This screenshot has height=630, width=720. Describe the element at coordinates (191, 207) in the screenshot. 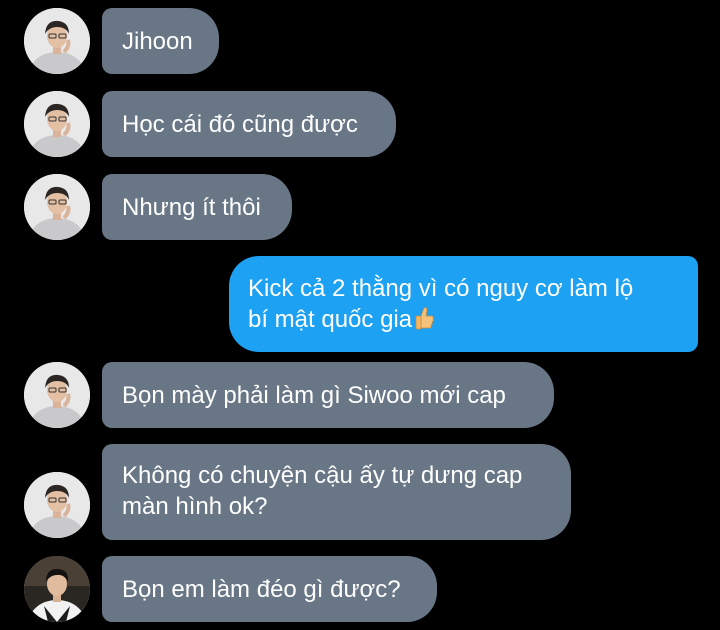

I see `message-text: Nhưng ít thôi` at that location.